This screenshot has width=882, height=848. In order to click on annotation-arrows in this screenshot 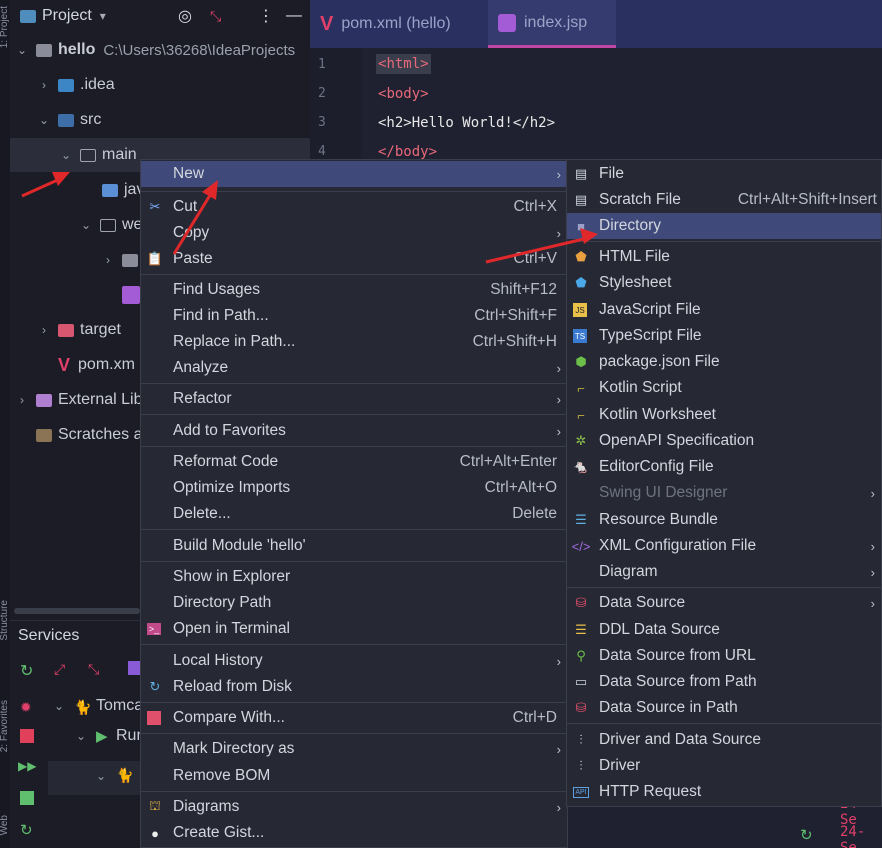, I will do `click(309, 218)`.